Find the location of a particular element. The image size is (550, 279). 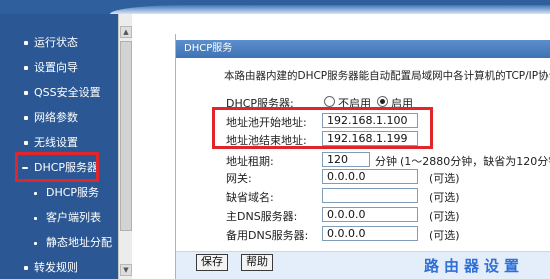

dhcp-off-radio is located at coordinates (329, 101).